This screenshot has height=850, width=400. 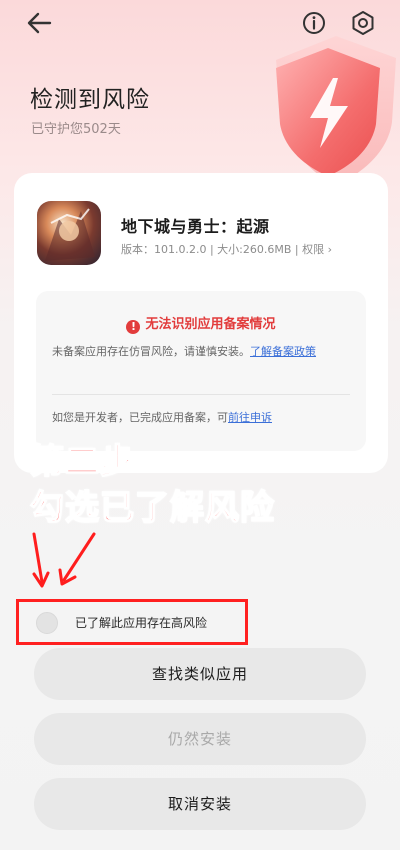 I want to click on shield-lightning-icon, so click(x=336, y=111).